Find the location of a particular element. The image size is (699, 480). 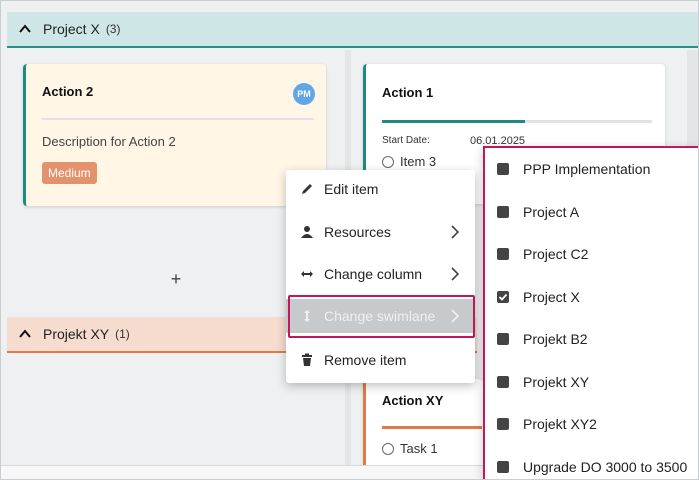

menu-item-edit: Edit item is located at coordinates (380, 189).